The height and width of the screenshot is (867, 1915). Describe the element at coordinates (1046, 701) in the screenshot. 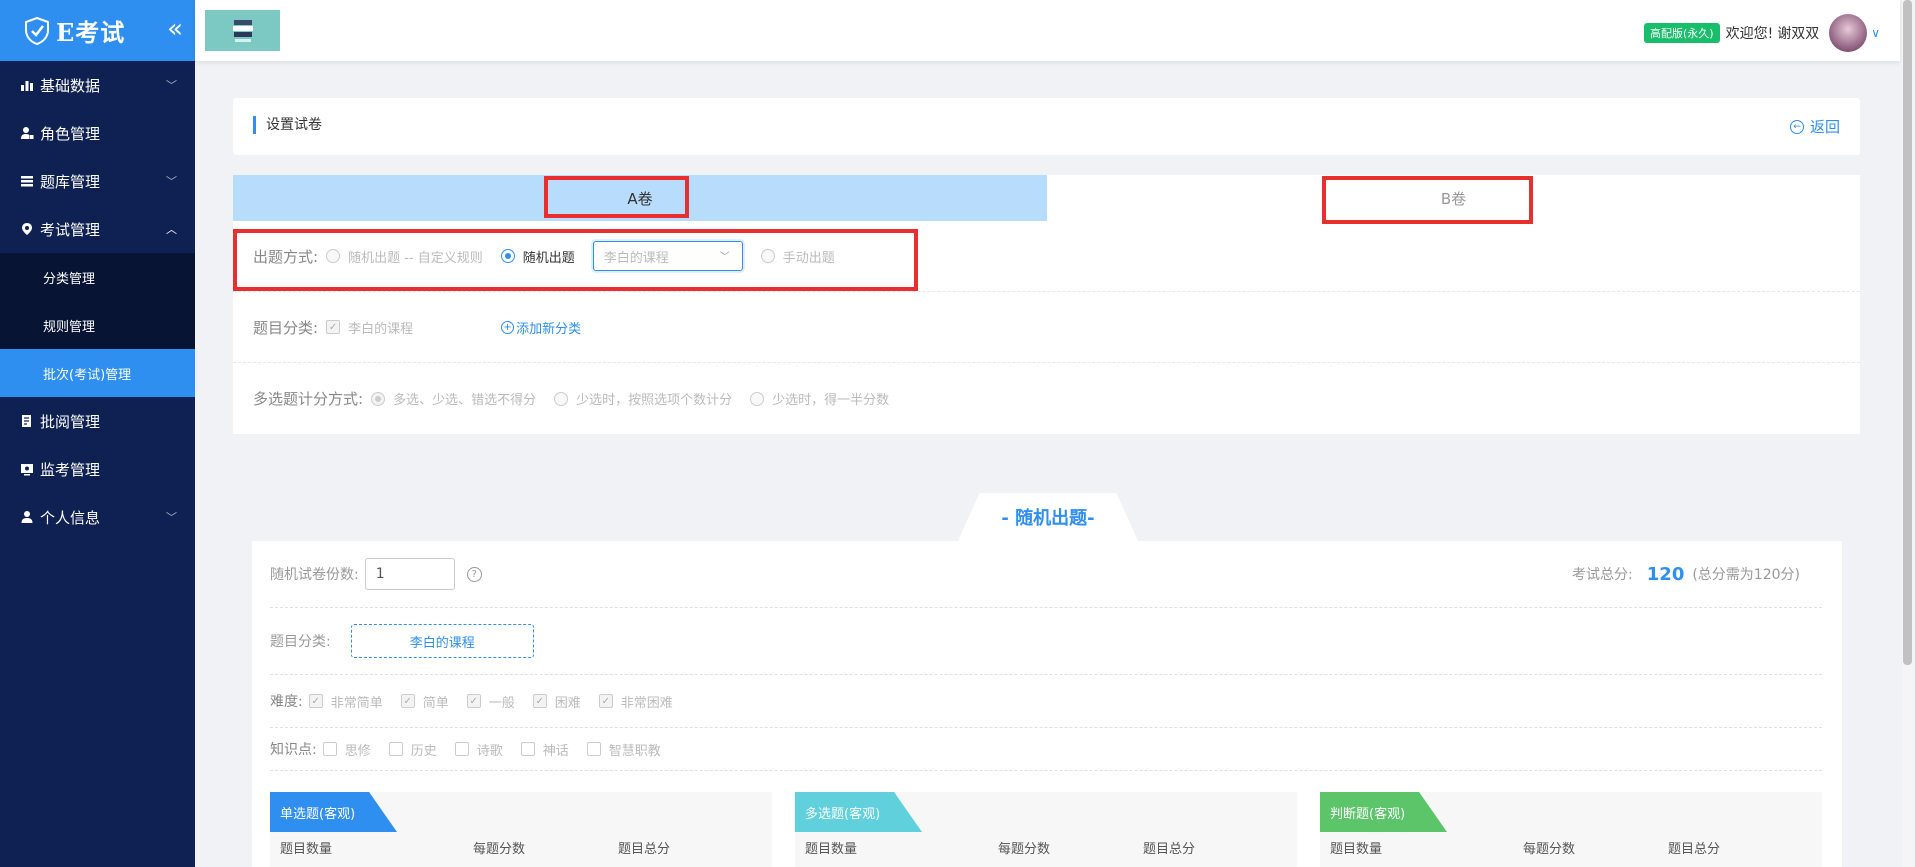

I see `difficulty-row: 难度: ✓ 非常简单 ✓ 简单 ✓ 一般 ✓ 困难 ✓ 非常困难` at that location.